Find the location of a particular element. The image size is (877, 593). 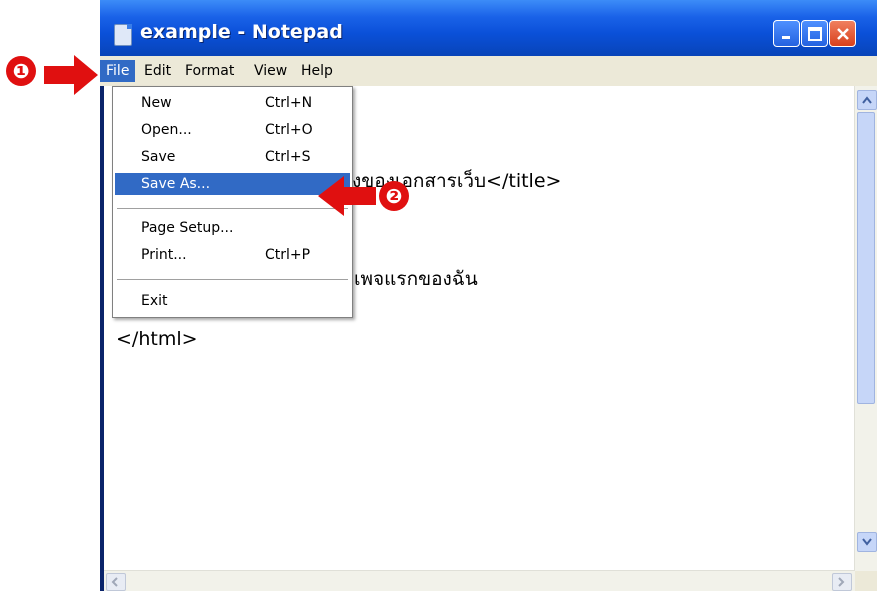

menu-edit: Edit is located at coordinates (157, 71).